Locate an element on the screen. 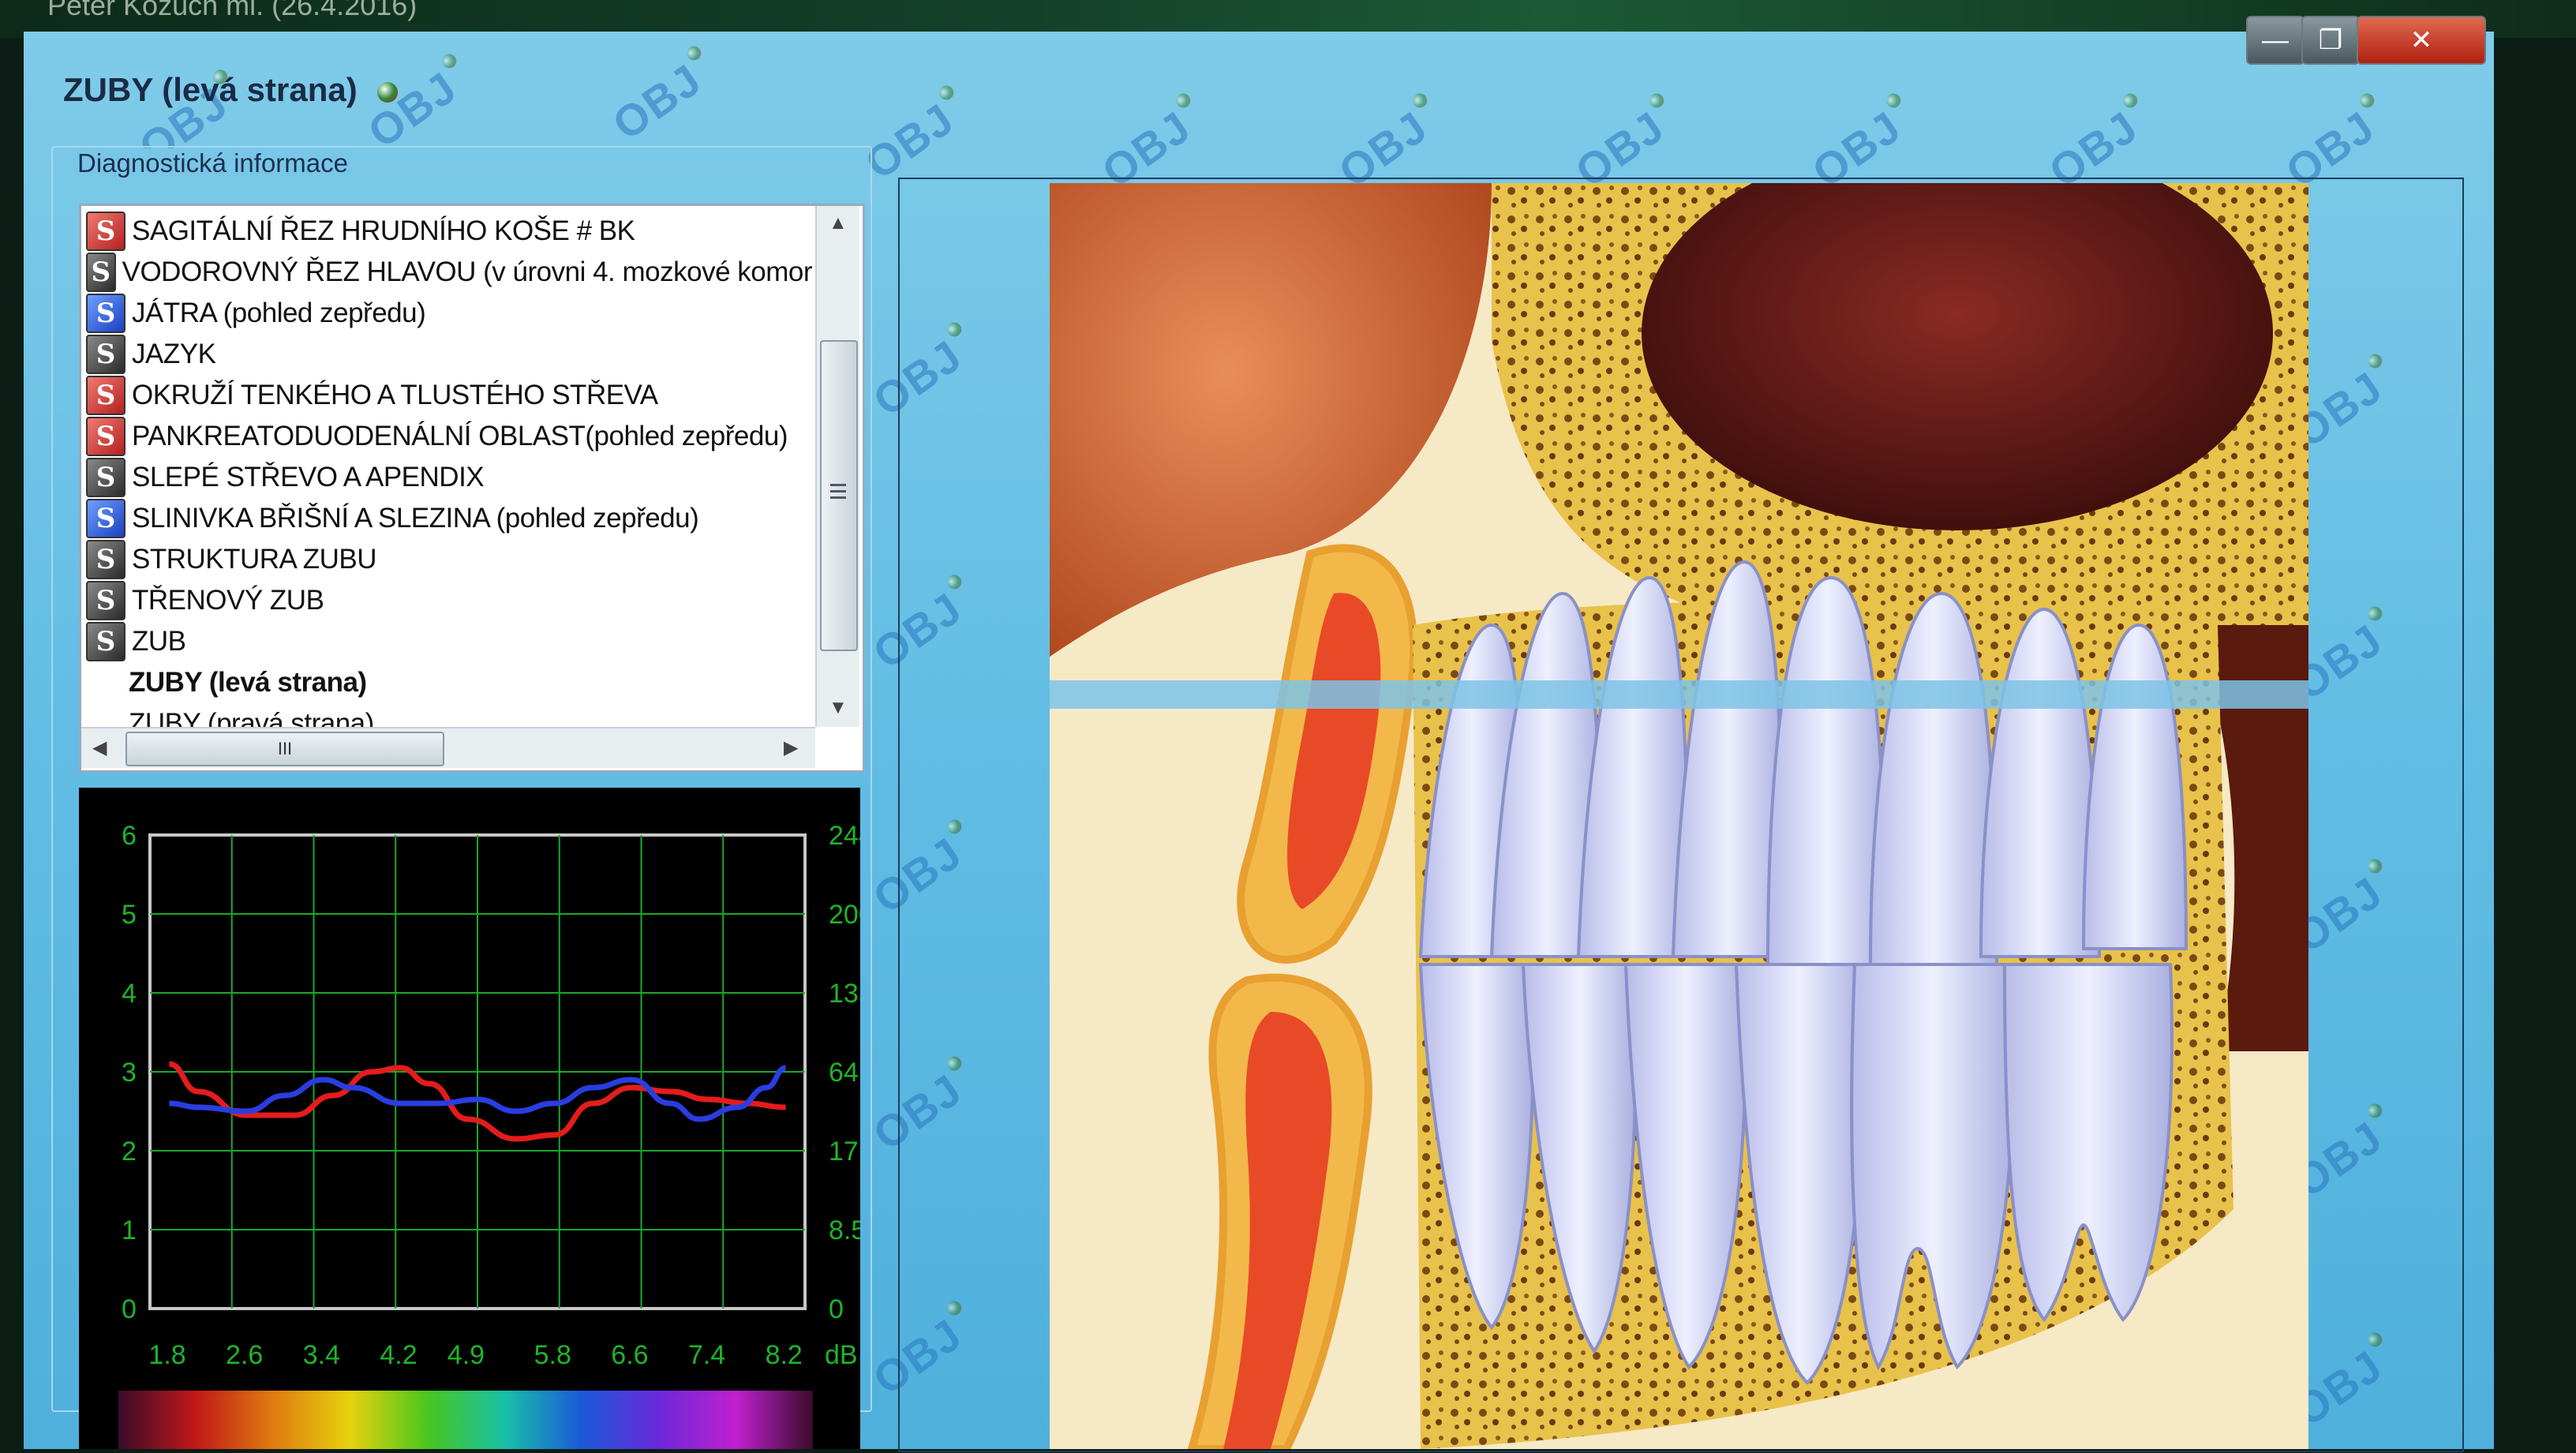 This screenshot has width=2576, height=1453. x-tick-label: 7.4 is located at coordinates (706, 1355).